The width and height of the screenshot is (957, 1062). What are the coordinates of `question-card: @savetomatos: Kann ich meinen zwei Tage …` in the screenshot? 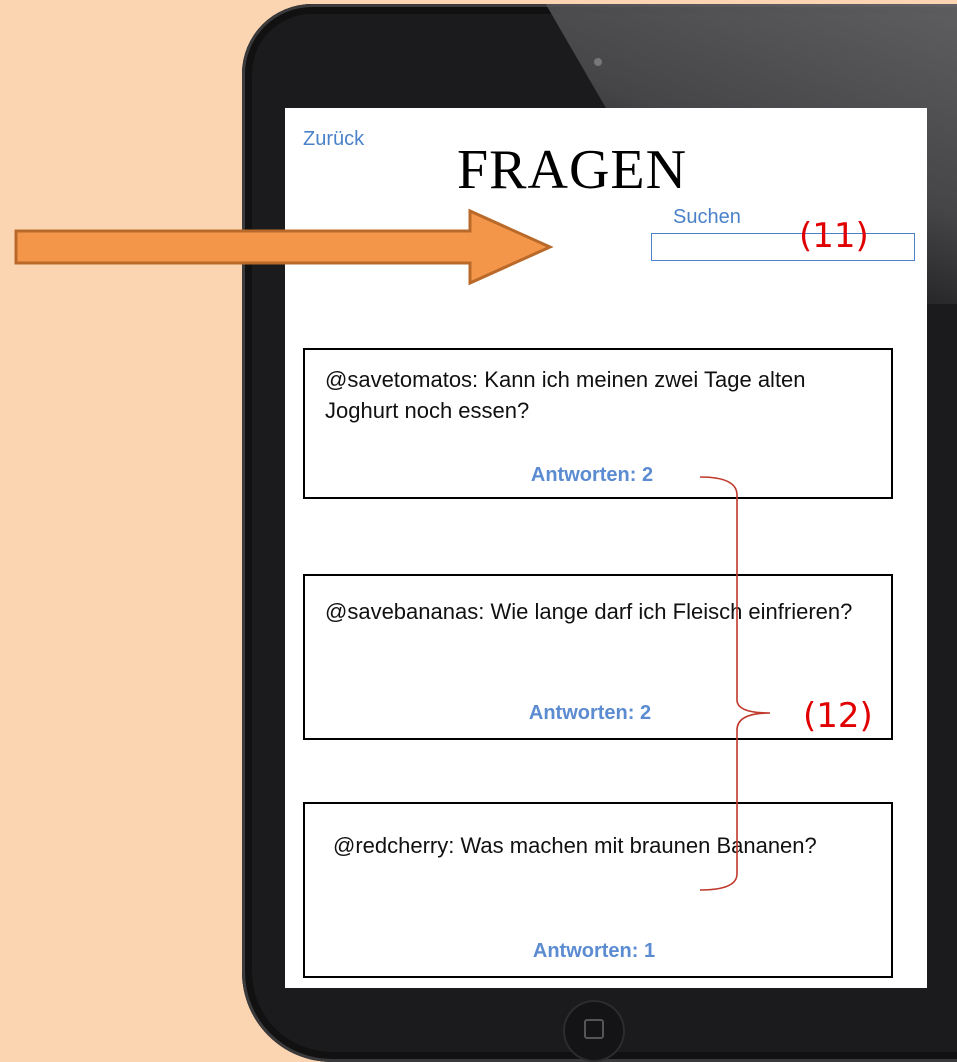 It's located at (598, 423).